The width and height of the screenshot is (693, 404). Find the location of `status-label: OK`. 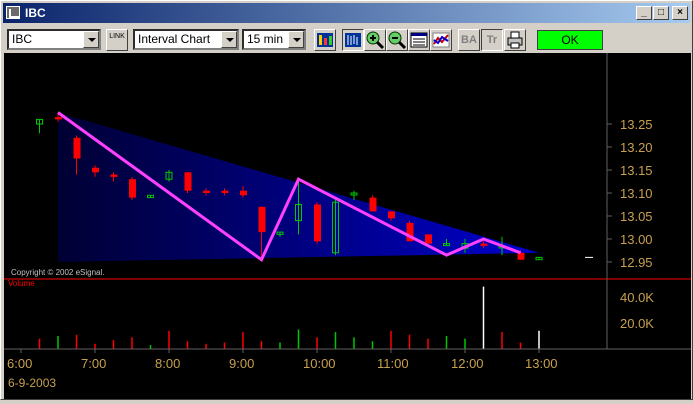

status-label: OK is located at coordinates (570, 40).